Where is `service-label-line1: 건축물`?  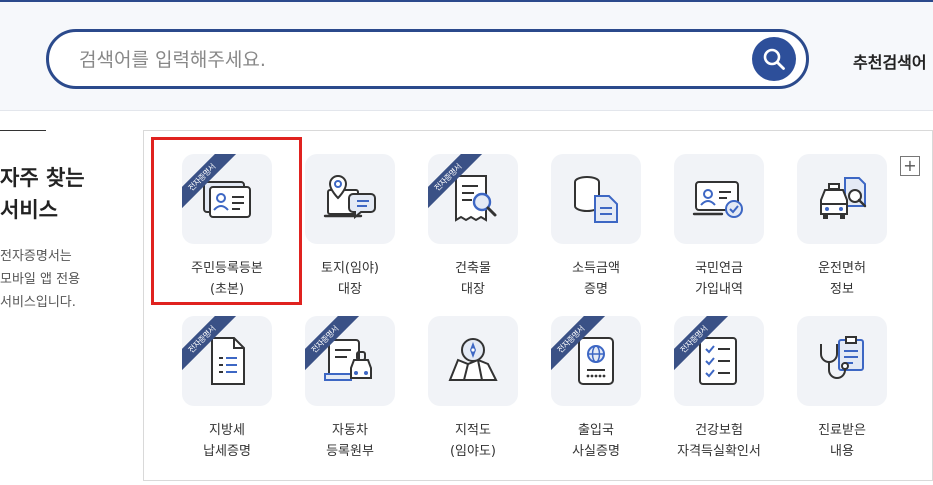 service-label-line1: 건축물 is located at coordinates (473, 268).